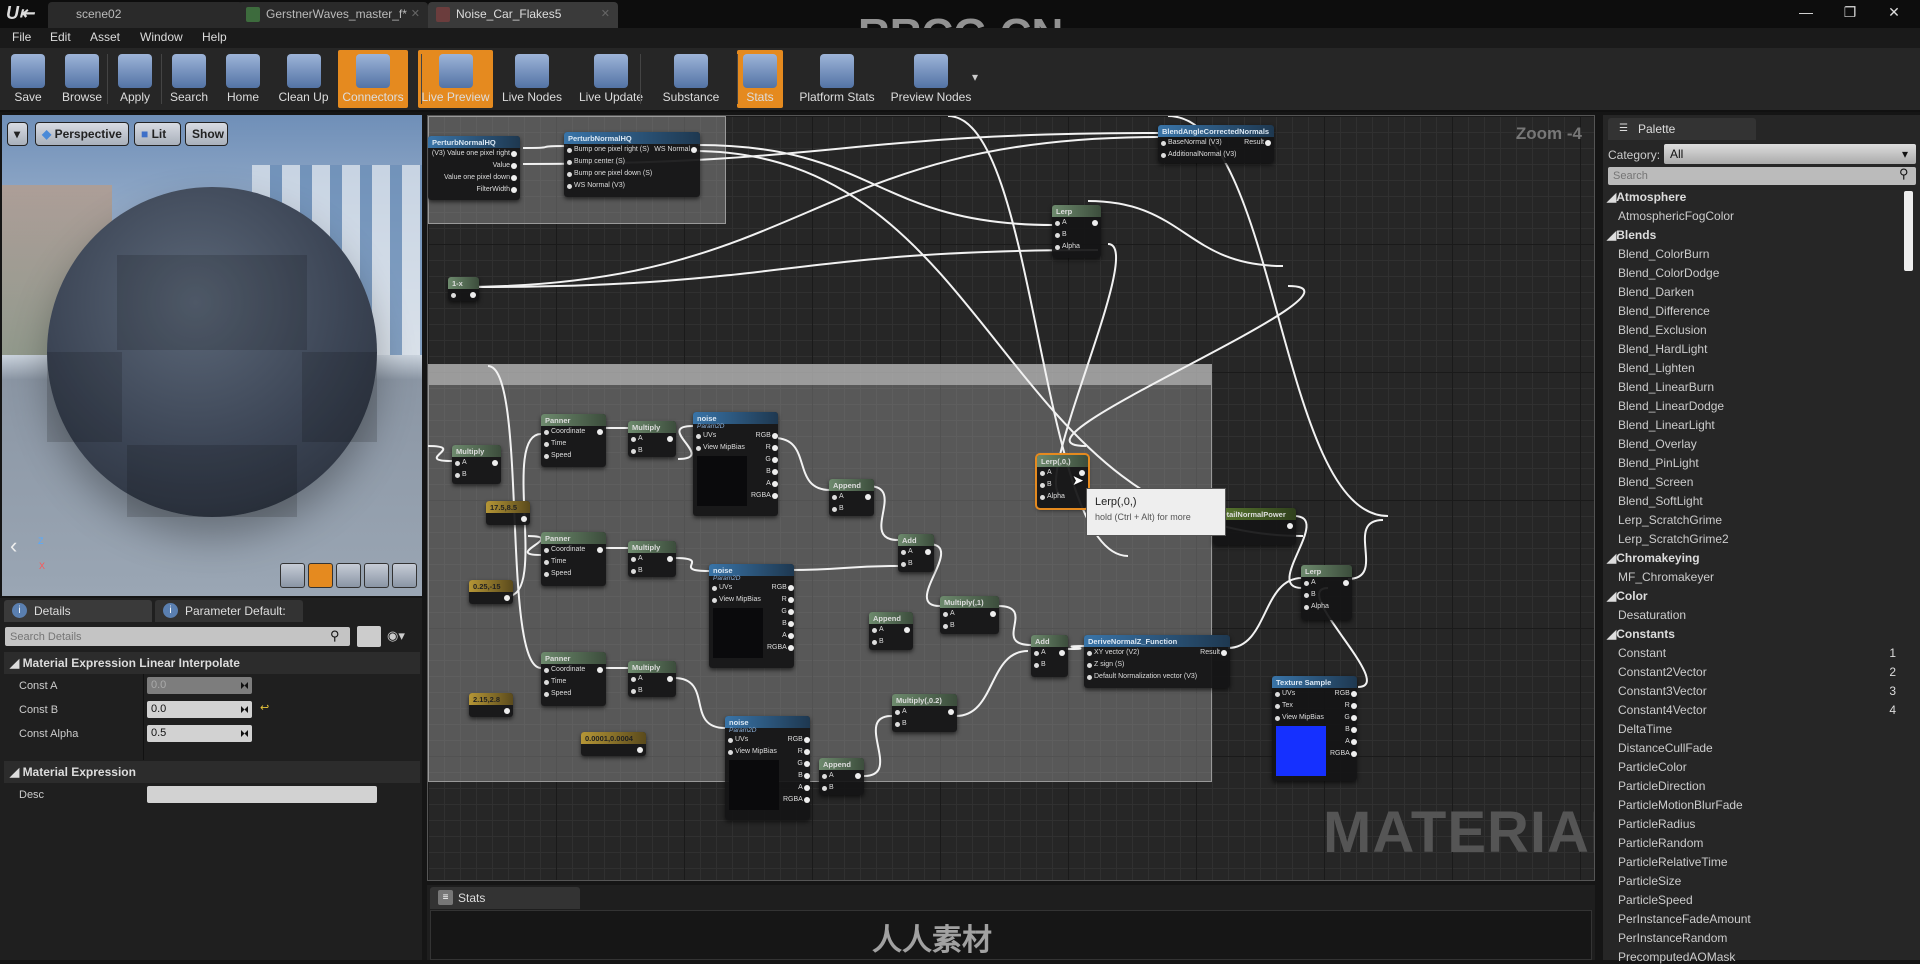 This screenshot has height=964, width=1920. Describe the element at coordinates (199, 709) in the screenshot. I see `const-b-field: 0.0` at that location.